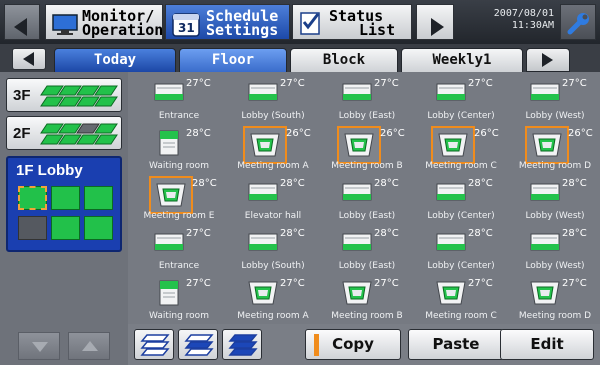 This screenshot has width=600, height=365. I want to click on maintenance-button, so click(578, 22).